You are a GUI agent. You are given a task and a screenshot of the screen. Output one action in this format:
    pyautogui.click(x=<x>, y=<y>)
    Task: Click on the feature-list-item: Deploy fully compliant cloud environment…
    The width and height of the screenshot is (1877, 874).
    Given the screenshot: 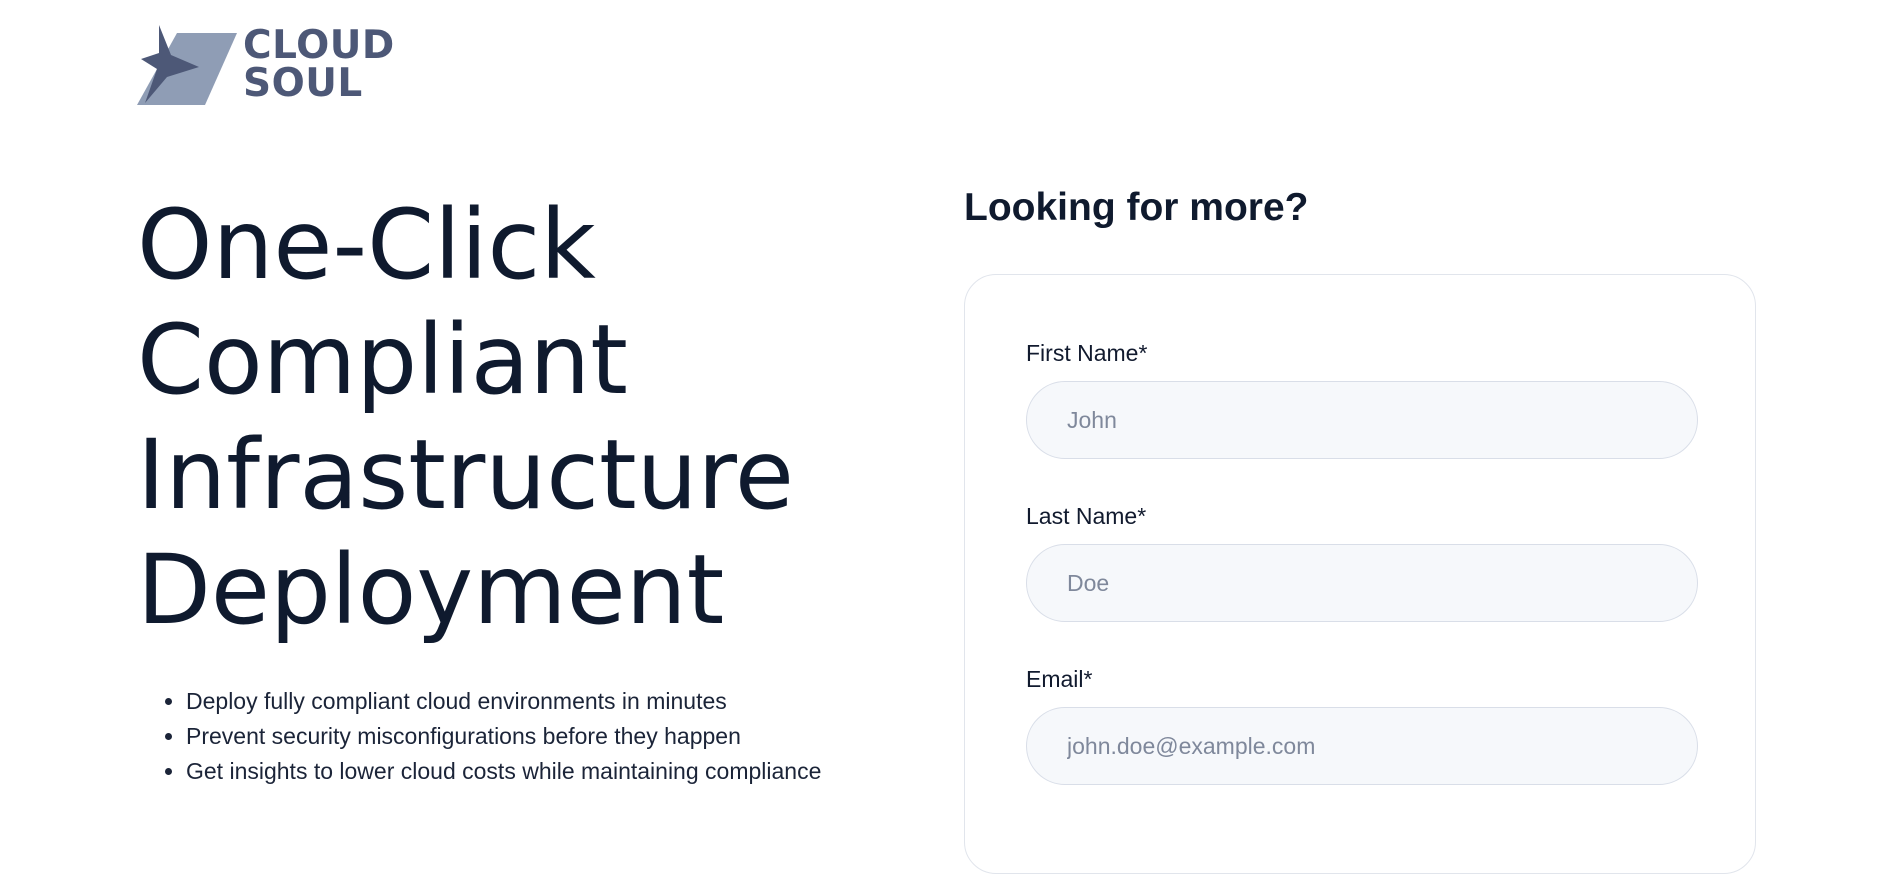 What is the action you would take?
    pyautogui.click(x=503, y=701)
    